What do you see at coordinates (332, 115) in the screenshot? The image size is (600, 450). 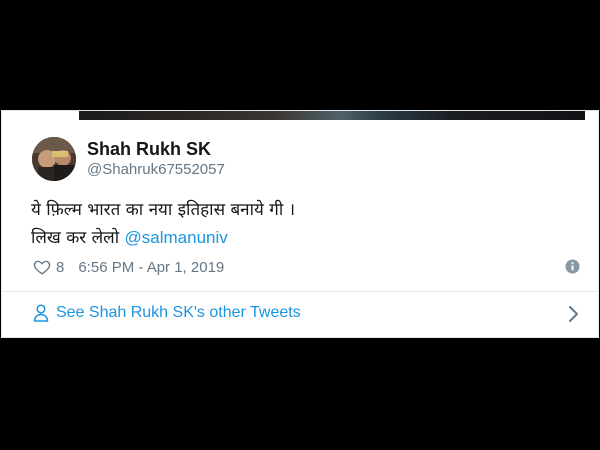 I see `tweet-media-preview` at bounding box center [332, 115].